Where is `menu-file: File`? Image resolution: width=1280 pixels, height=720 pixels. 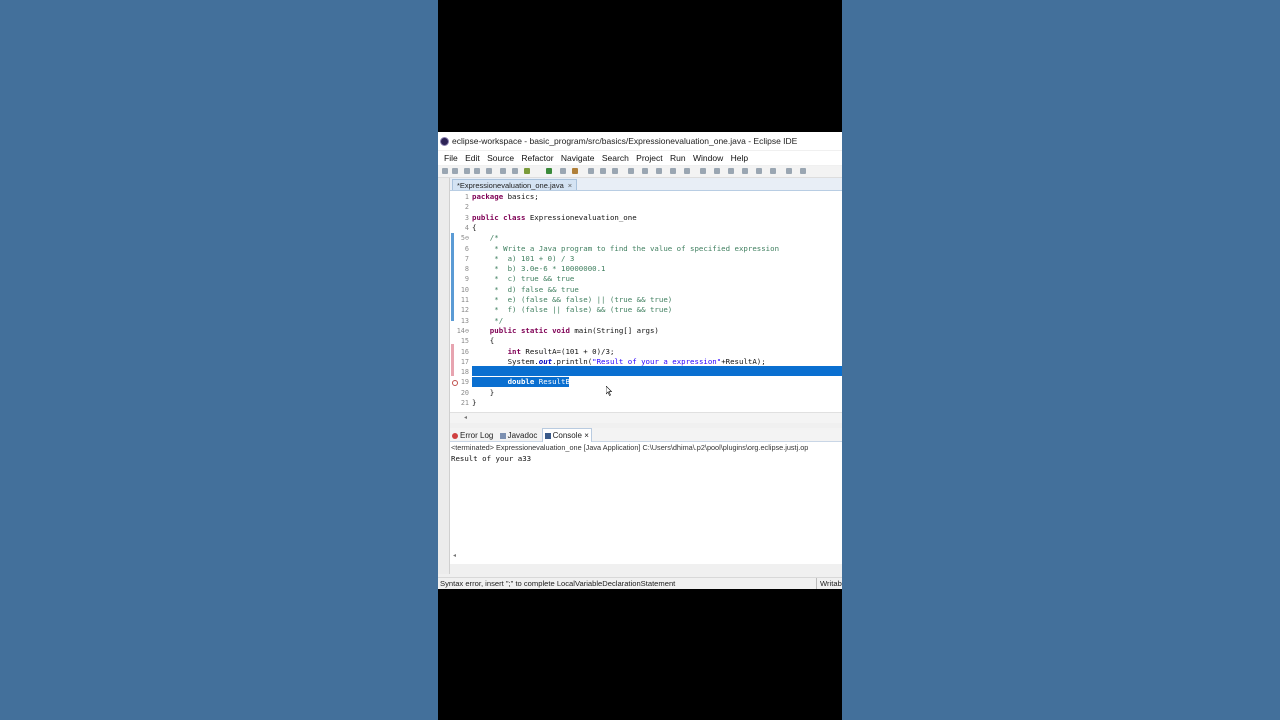 menu-file: File is located at coordinates (451, 158).